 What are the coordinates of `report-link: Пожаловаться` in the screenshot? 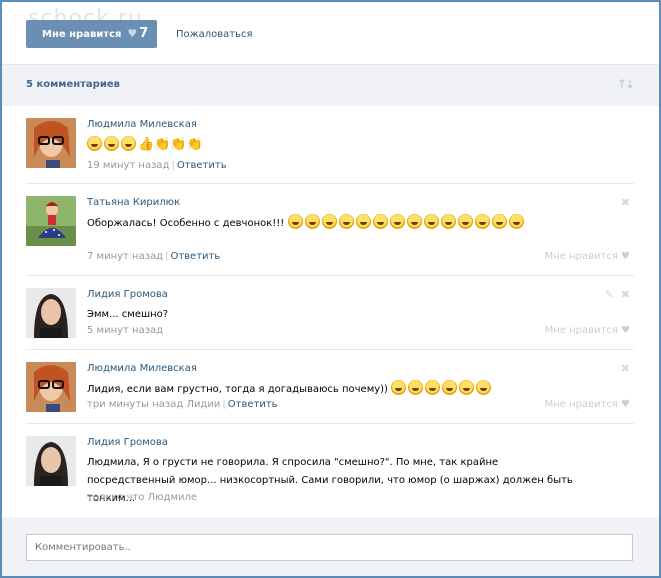 It's located at (214, 34).